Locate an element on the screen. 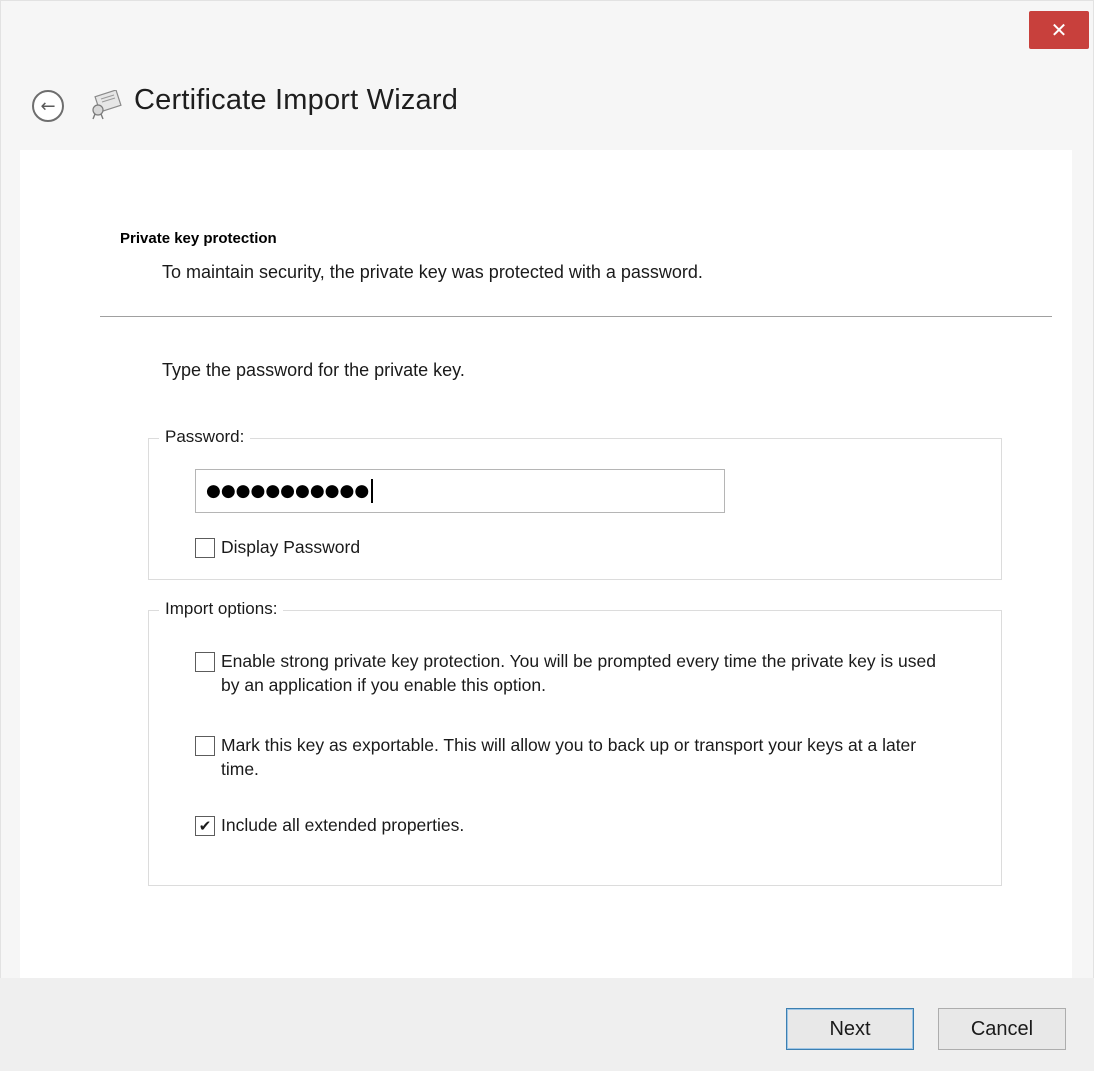 Image resolution: width=1094 pixels, height=1071 pixels. exportable-checkbox is located at coordinates (205, 746).